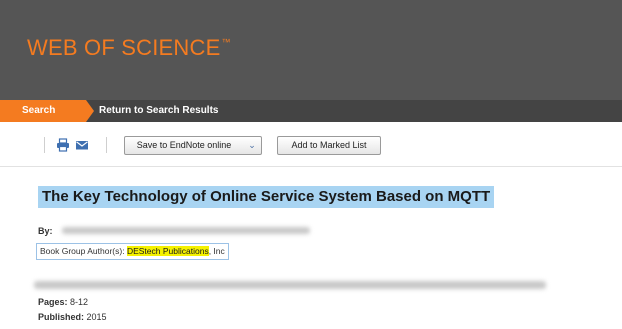 The width and height of the screenshot is (622, 329). I want to click on redacted-author-names, so click(186, 230).